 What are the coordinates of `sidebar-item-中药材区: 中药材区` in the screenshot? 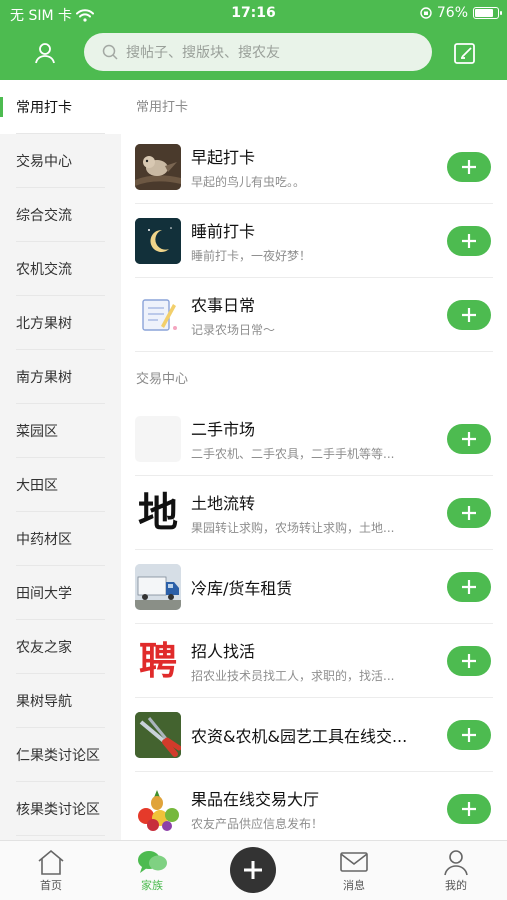 It's located at (60, 539).